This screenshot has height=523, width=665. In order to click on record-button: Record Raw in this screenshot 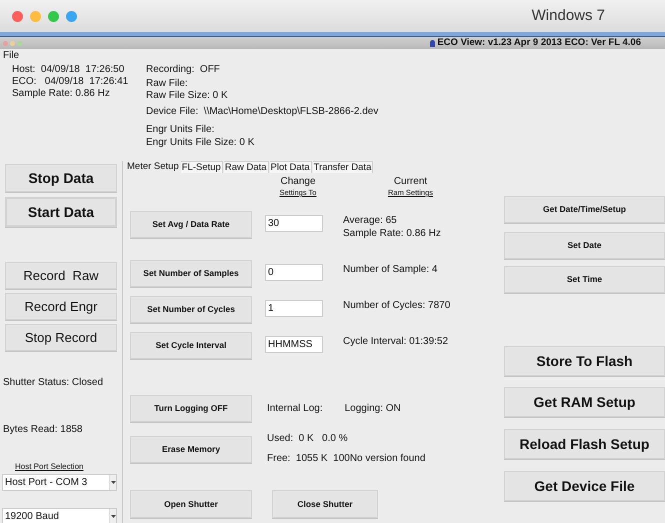, I will do `click(61, 275)`.